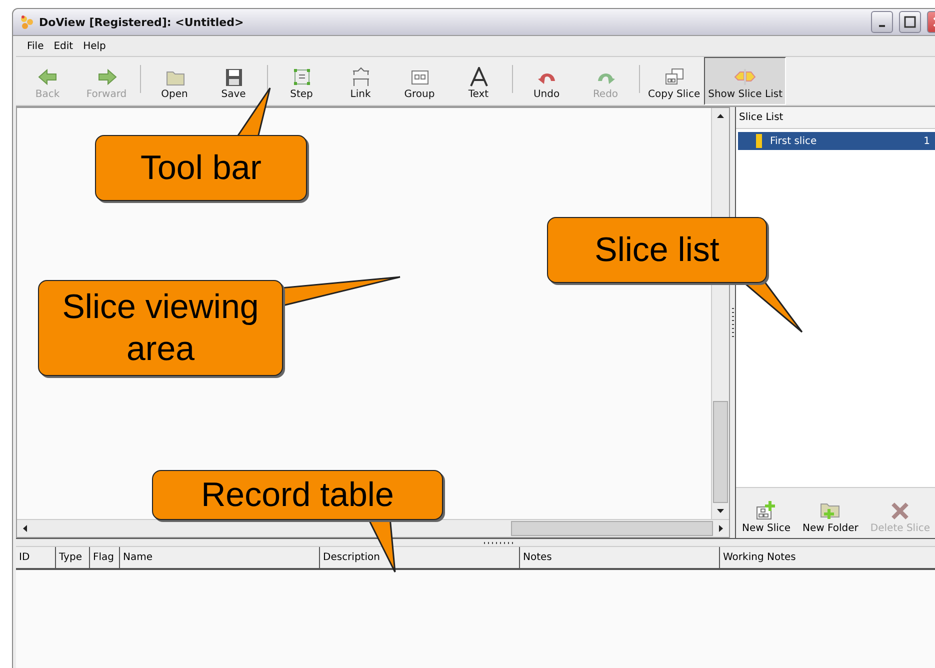  I want to click on toolbar-button: Step, so click(301, 81).